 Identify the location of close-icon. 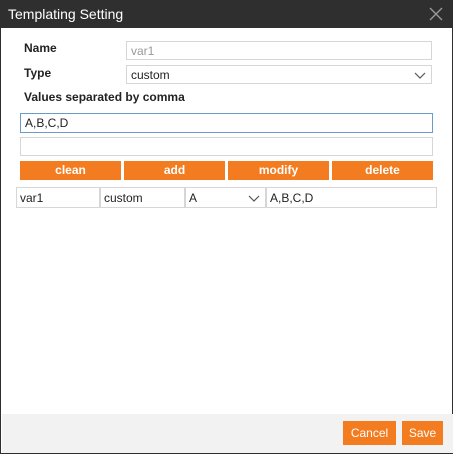
(436, 14).